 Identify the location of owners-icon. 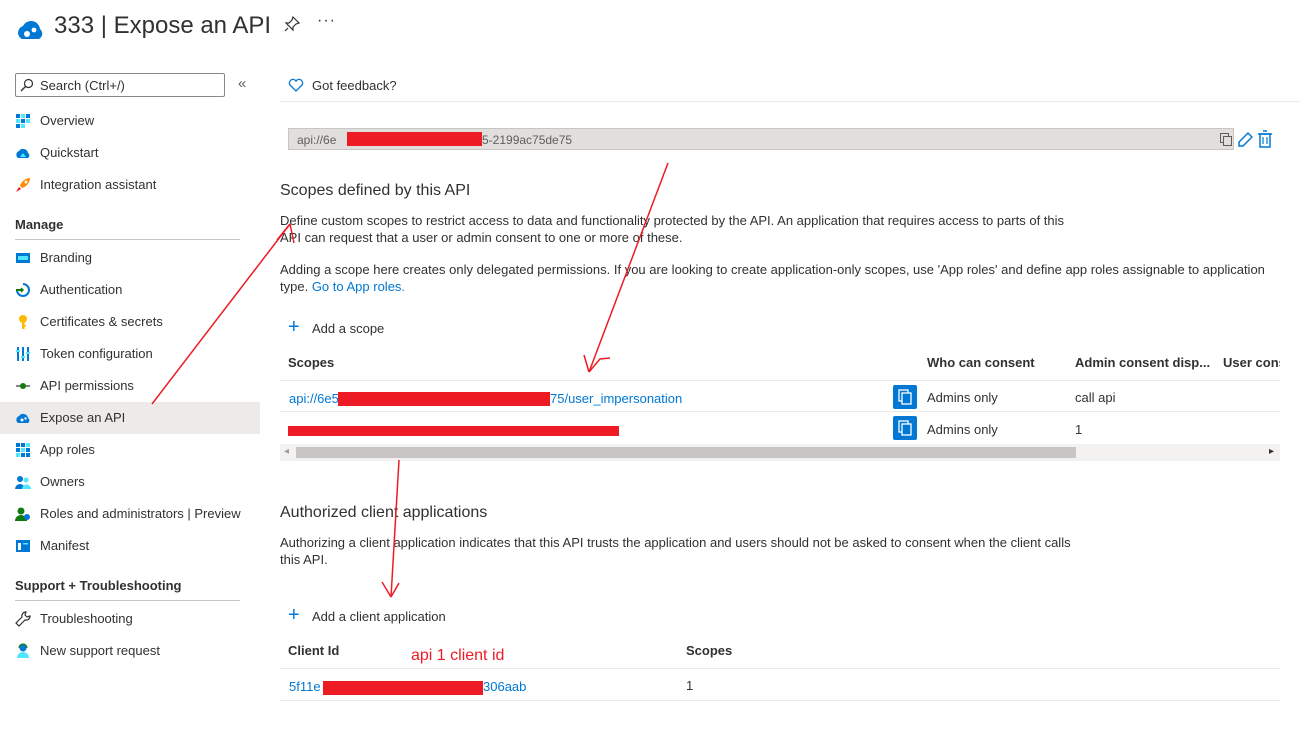
(23, 482).